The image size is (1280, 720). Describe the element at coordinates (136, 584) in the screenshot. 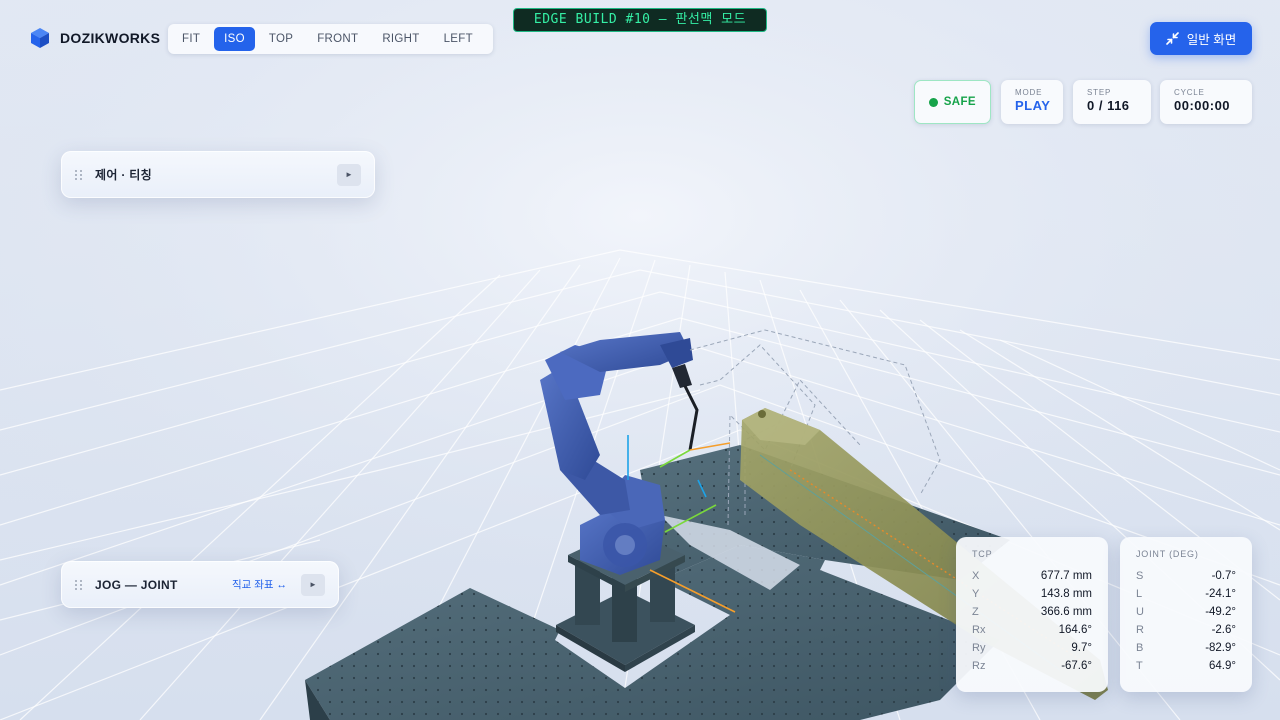

I see `jog-panel-title: JOG — JOINT` at that location.